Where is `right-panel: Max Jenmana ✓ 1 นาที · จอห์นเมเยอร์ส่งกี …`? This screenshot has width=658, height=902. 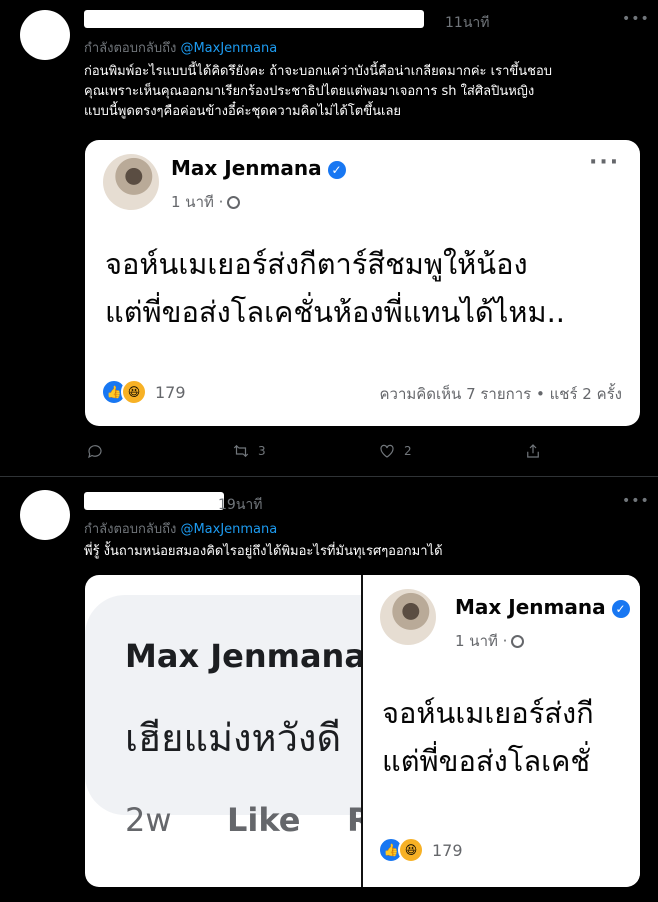
right-panel: Max Jenmana ✓ 1 นาที · จอห์นเมเยอร์ส่งกี … is located at coordinates (501, 731).